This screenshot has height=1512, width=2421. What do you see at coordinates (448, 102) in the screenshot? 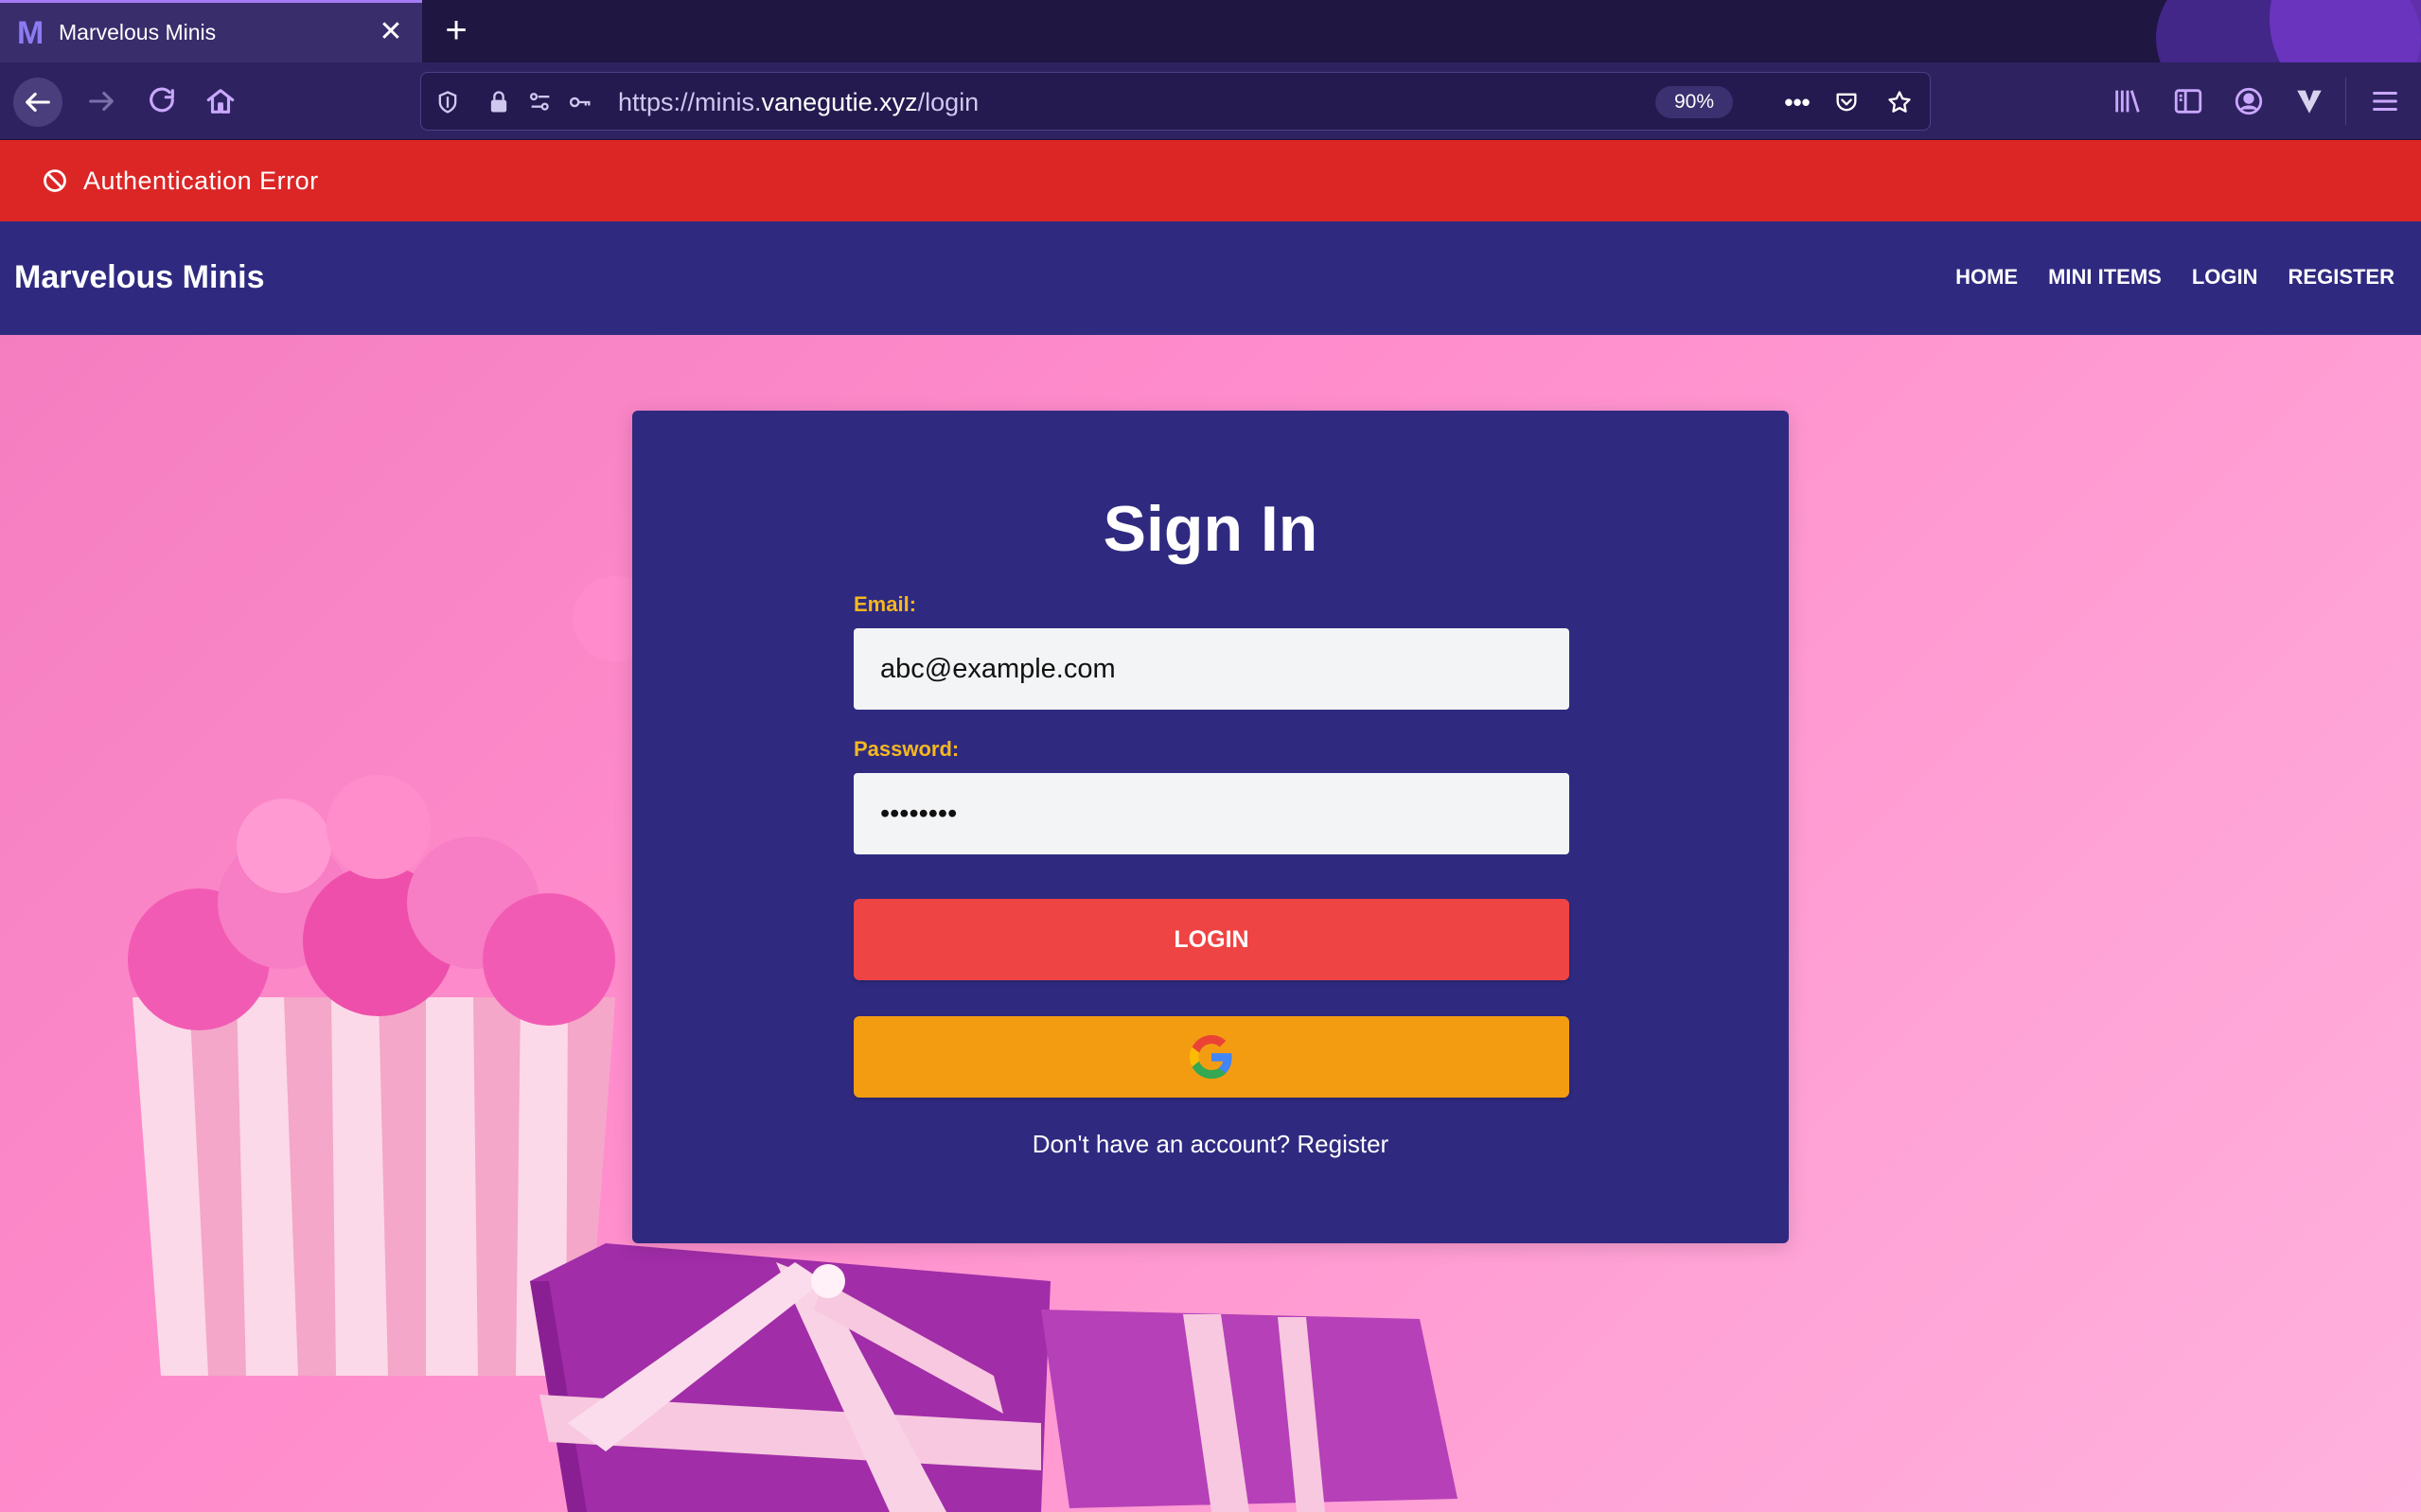
I see `tracking-shield-icon` at bounding box center [448, 102].